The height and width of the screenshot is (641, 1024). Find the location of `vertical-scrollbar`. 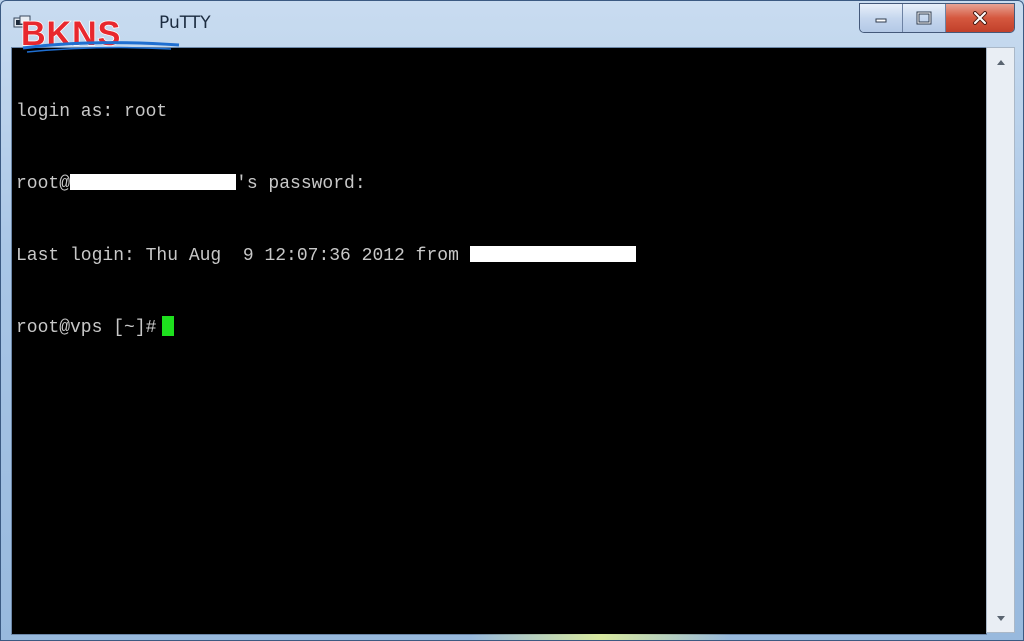

vertical-scrollbar is located at coordinates (1000, 340).